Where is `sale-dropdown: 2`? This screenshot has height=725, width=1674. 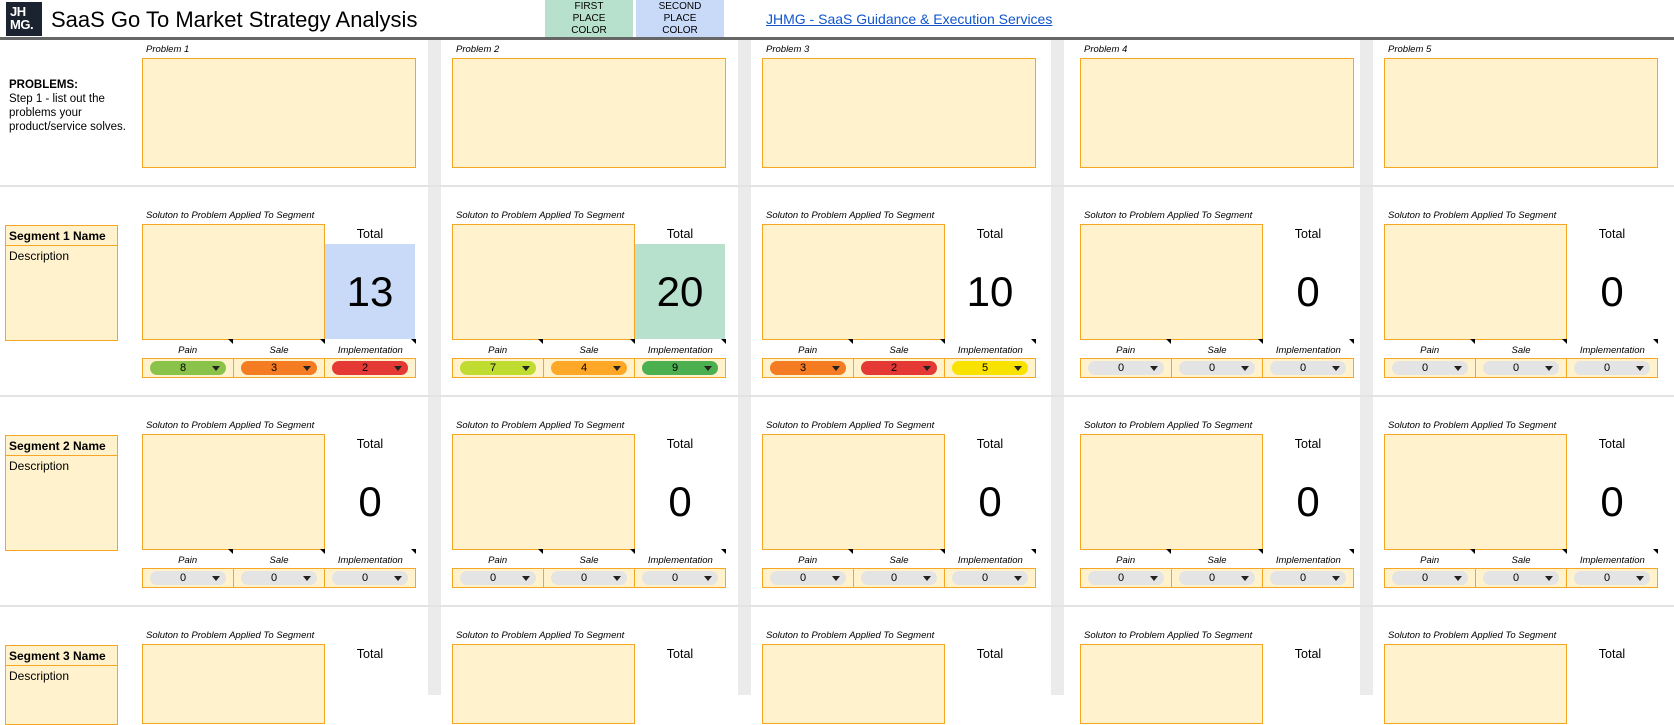 sale-dropdown: 2 is located at coordinates (899, 368).